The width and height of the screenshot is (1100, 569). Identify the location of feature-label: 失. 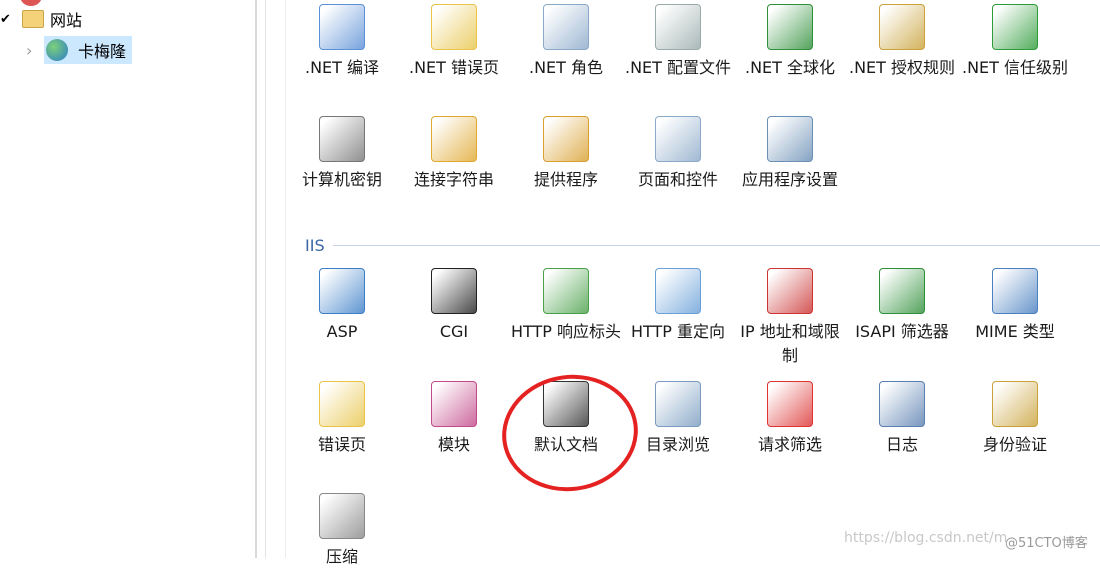
(1085, 445).